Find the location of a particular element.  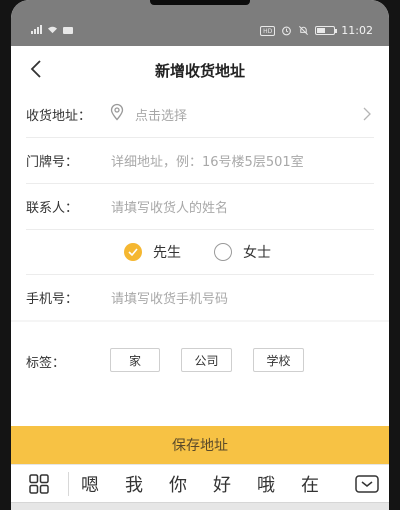

battery-level is located at coordinates (321, 30).